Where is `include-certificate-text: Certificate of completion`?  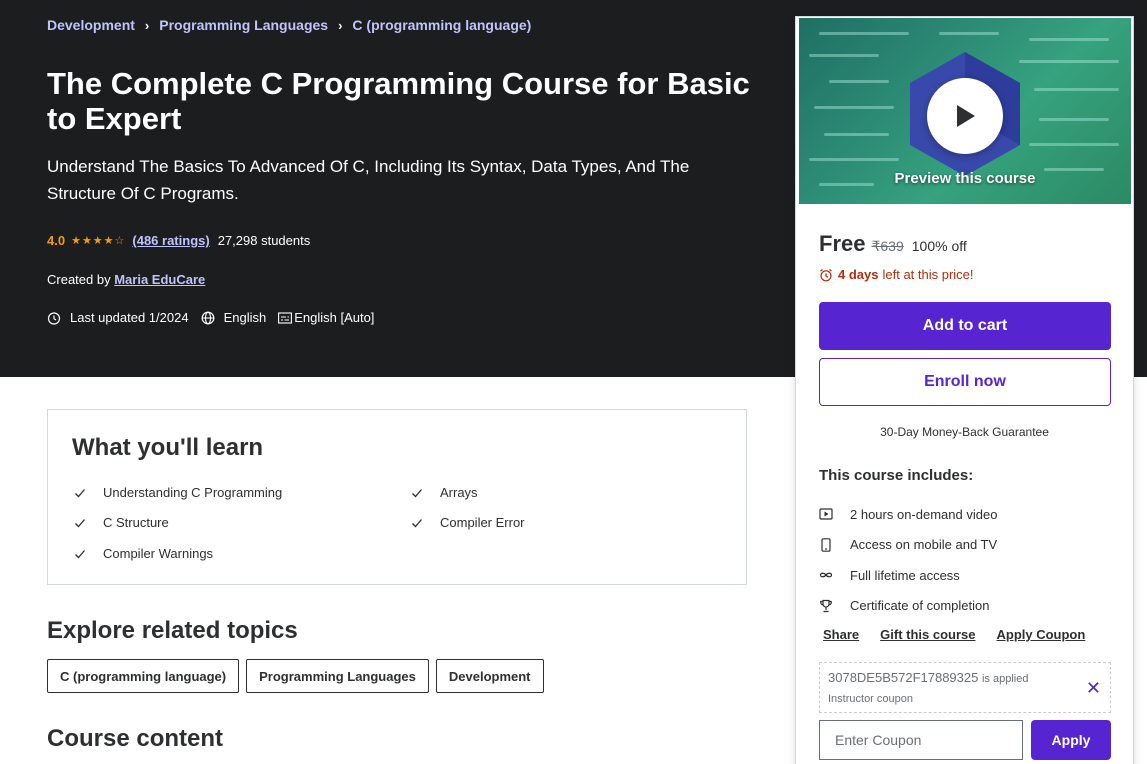 include-certificate-text: Certificate of completion is located at coordinates (920, 606).